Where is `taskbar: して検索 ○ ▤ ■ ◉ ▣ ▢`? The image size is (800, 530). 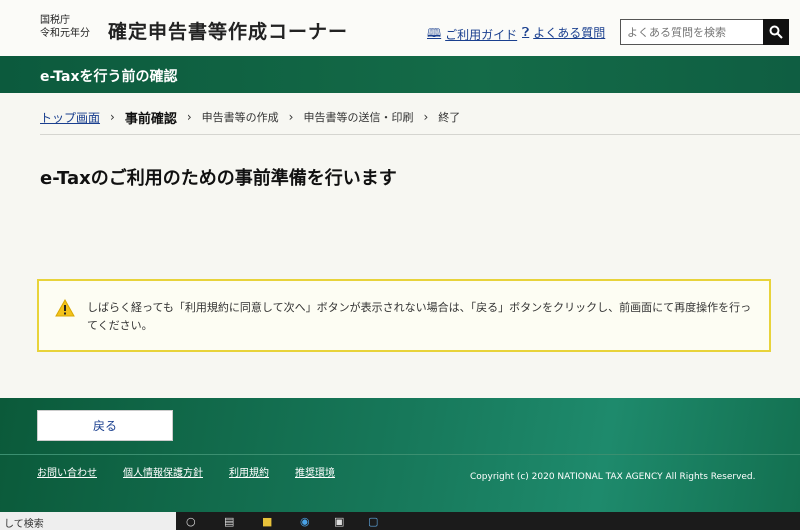
taskbar: して検索 ○ ▤ ■ ◉ ▣ ▢ is located at coordinates (400, 521).